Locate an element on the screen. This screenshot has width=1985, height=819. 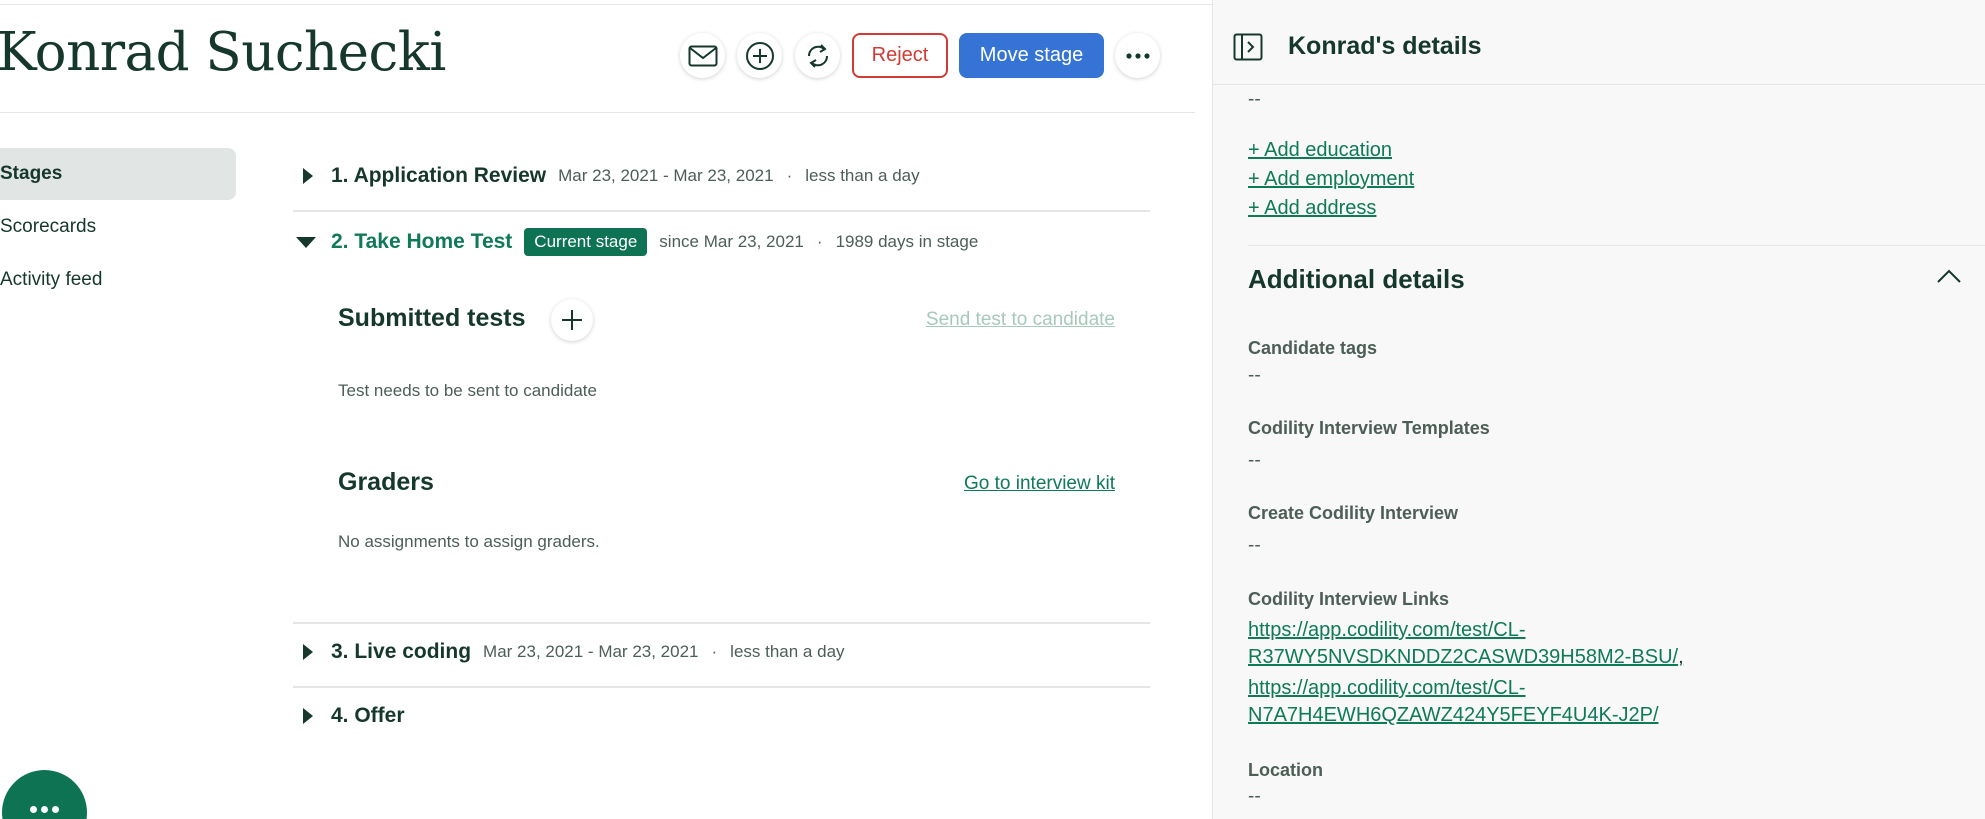
interview-link-2-line1: https://app.codility.com/test/CL- is located at coordinates (1387, 688).